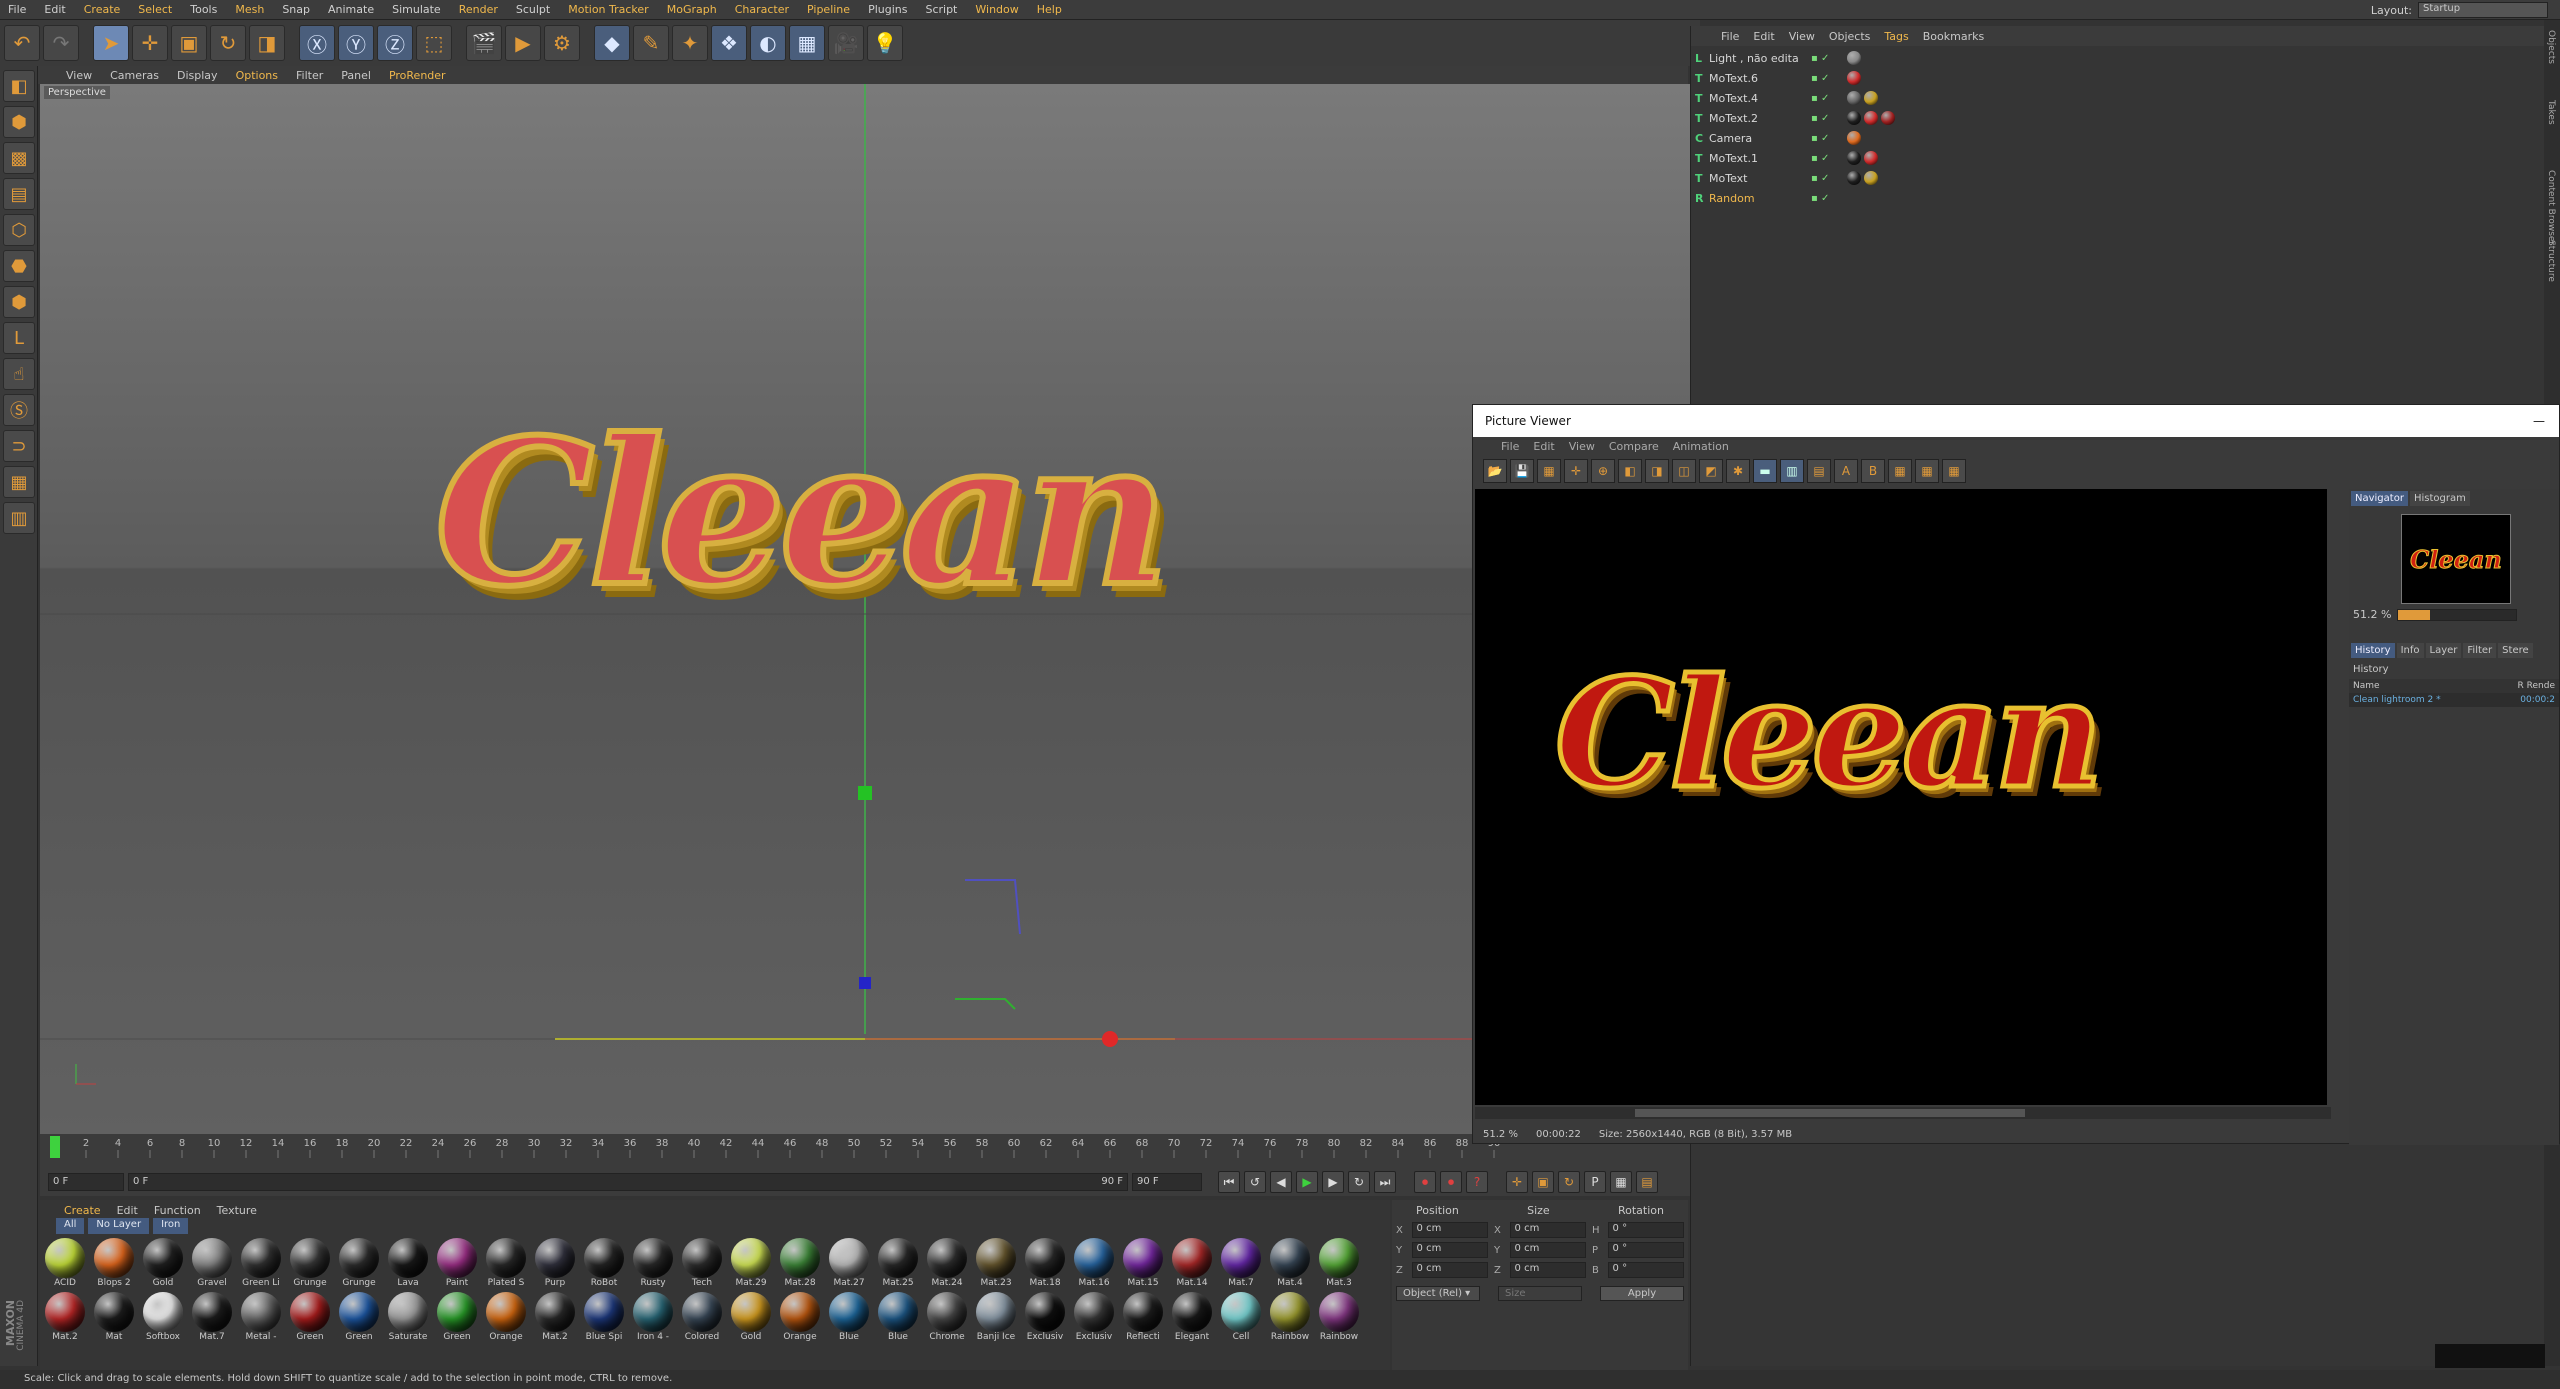  What do you see at coordinates (1903, 1113) in the screenshot?
I see `image-scrollbar` at bounding box center [1903, 1113].